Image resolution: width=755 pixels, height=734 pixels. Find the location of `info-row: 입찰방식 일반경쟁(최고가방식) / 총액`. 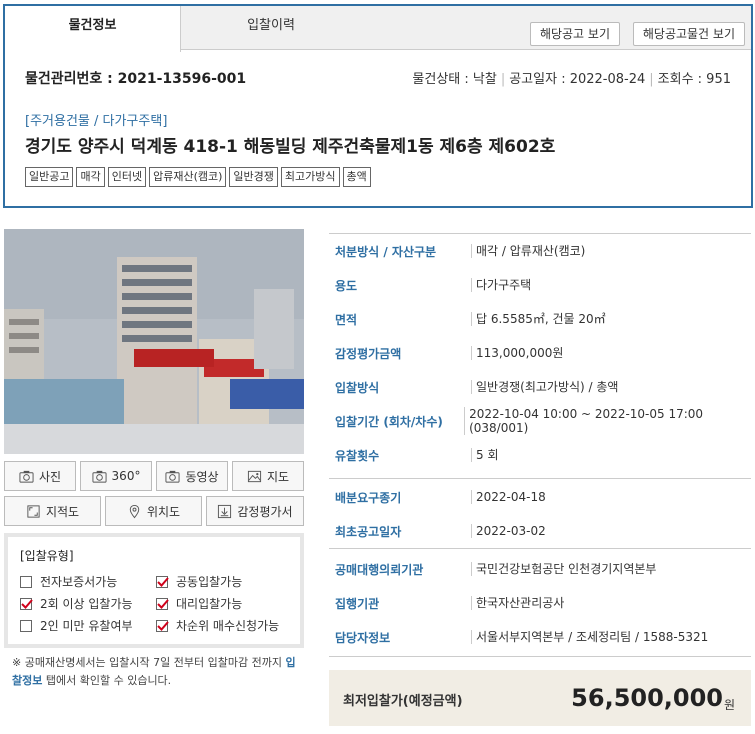

info-row: 입찰방식 일반경쟁(최고가방식) / 총액 is located at coordinates (540, 387).